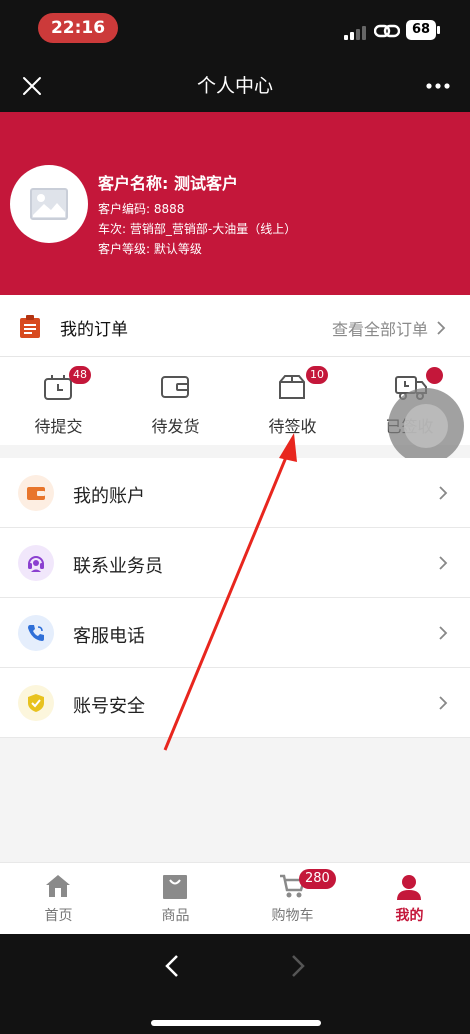 The height and width of the screenshot is (1034, 470). What do you see at coordinates (297, 966) in the screenshot?
I see `forward-arrow-icon` at bounding box center [297, 966].